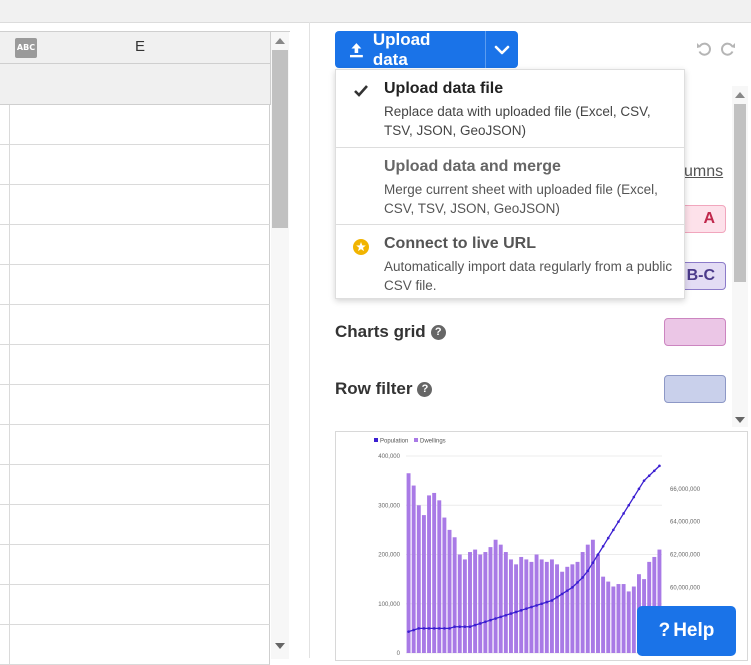 The image size is (751, 665). I want to click on help-button: ? Help, so click(686, 631).